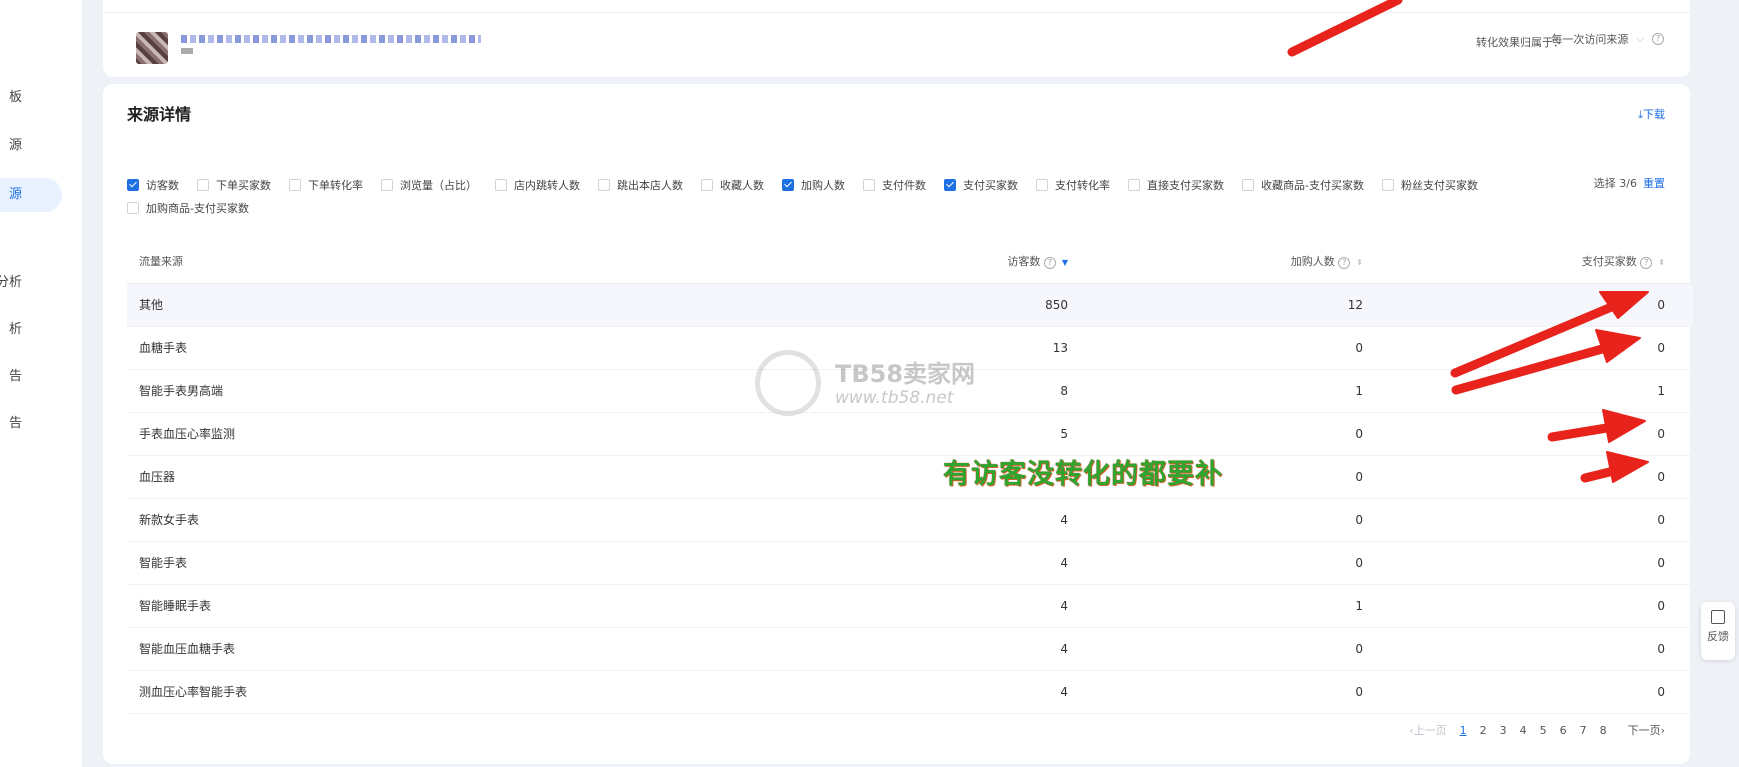  Describe the element at coordinates (910, 692) in the screenshot. I see `table-row: 测血压心率智能手表 4 0 0` at that location.